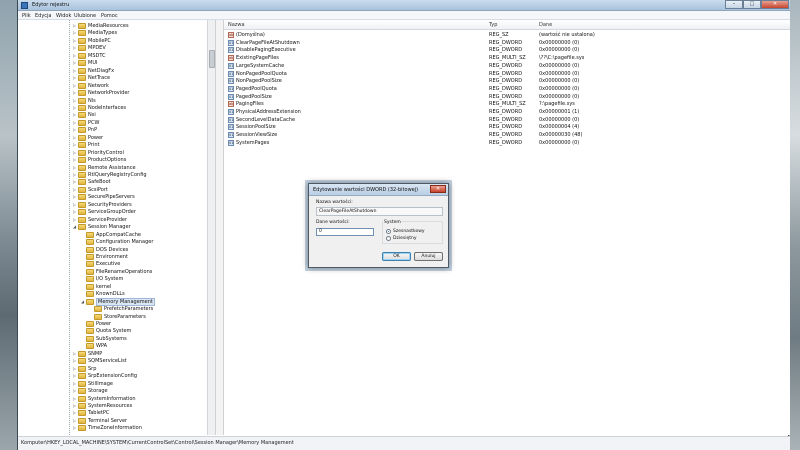 The width and height of the screenshot is (800, 450). Describe the element at coordinates (334, 202) in the screenshot. I see `value-name-label: Nazwa wartości:` at that location.